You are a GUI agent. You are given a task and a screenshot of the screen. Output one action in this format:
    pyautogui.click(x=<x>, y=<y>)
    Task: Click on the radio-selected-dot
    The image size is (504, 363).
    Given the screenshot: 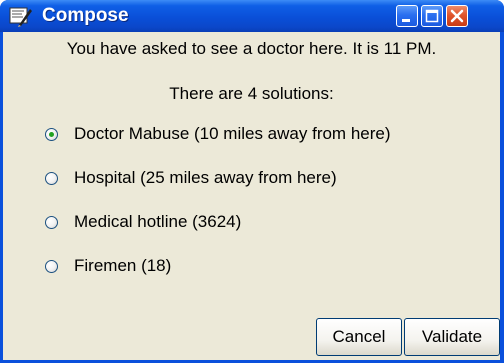 What is the action you would take?
    pyautogui.click(x=51, y=134)
    